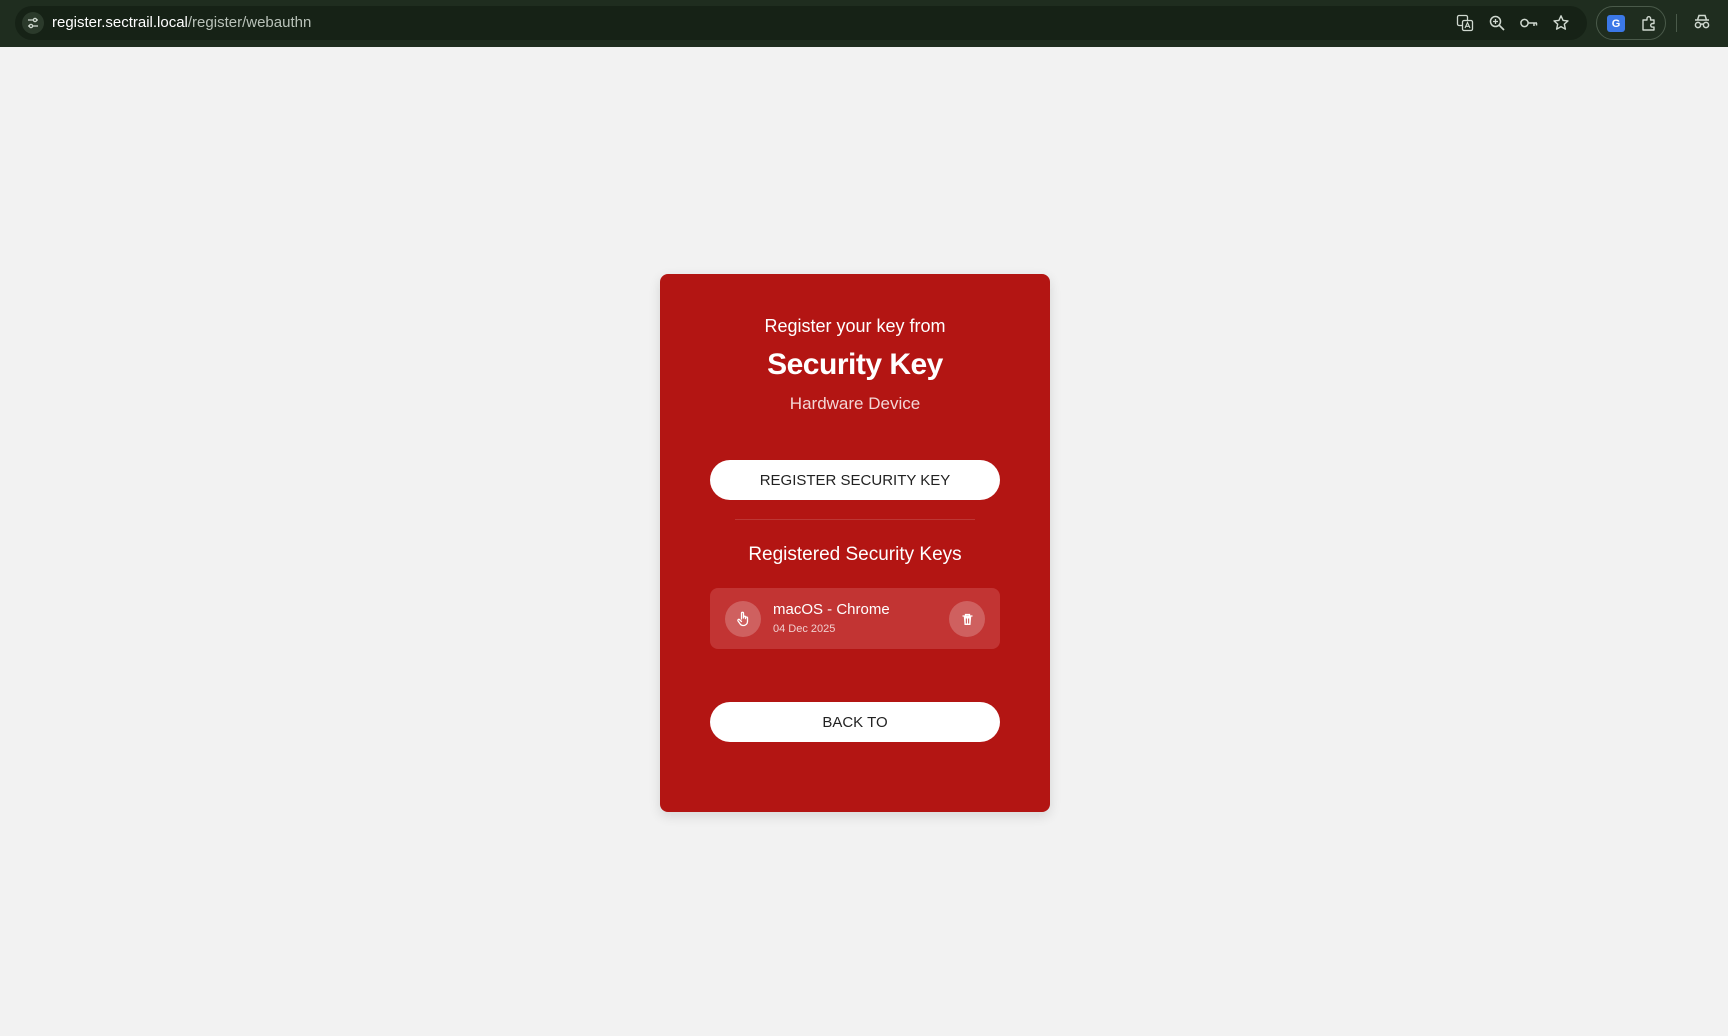 This screenshot has width=1728, height=1036. I want to click on page-title: Security Key, so click(855, 364).